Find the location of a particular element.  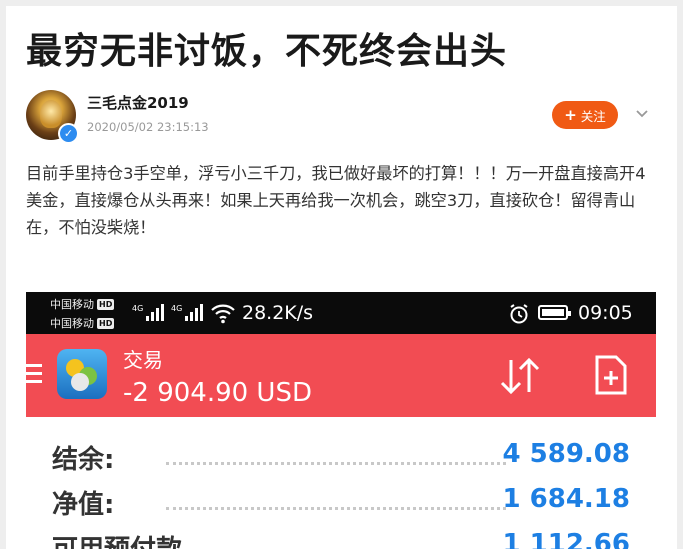

chevron-down-icon is located at coordinates (642, 114).